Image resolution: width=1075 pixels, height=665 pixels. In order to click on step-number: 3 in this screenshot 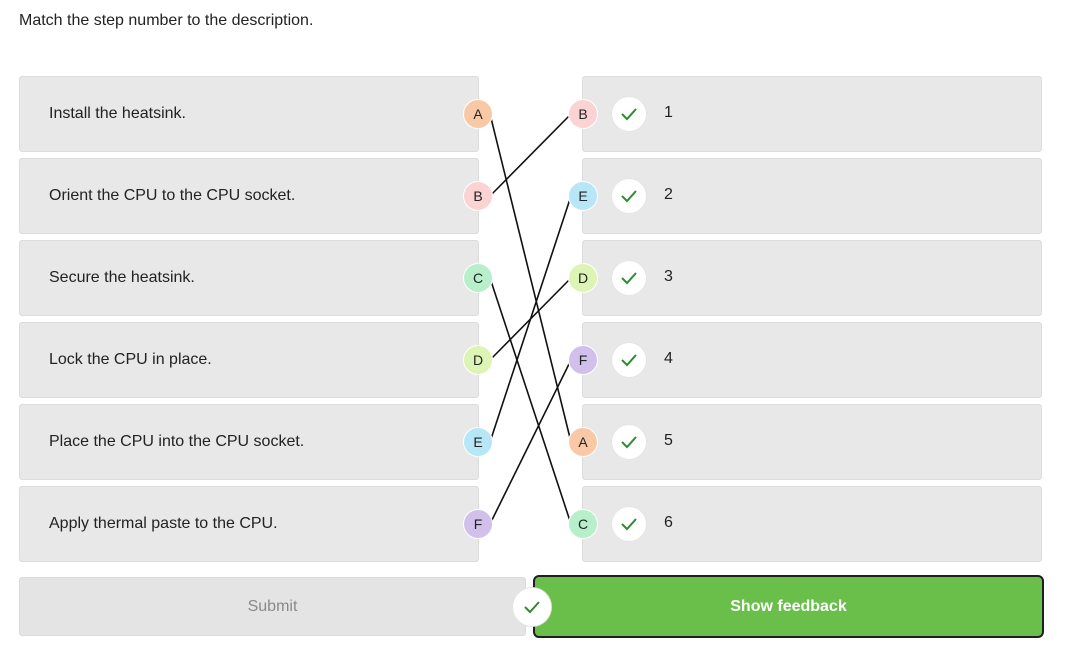, I will do `click(668, 276)`.